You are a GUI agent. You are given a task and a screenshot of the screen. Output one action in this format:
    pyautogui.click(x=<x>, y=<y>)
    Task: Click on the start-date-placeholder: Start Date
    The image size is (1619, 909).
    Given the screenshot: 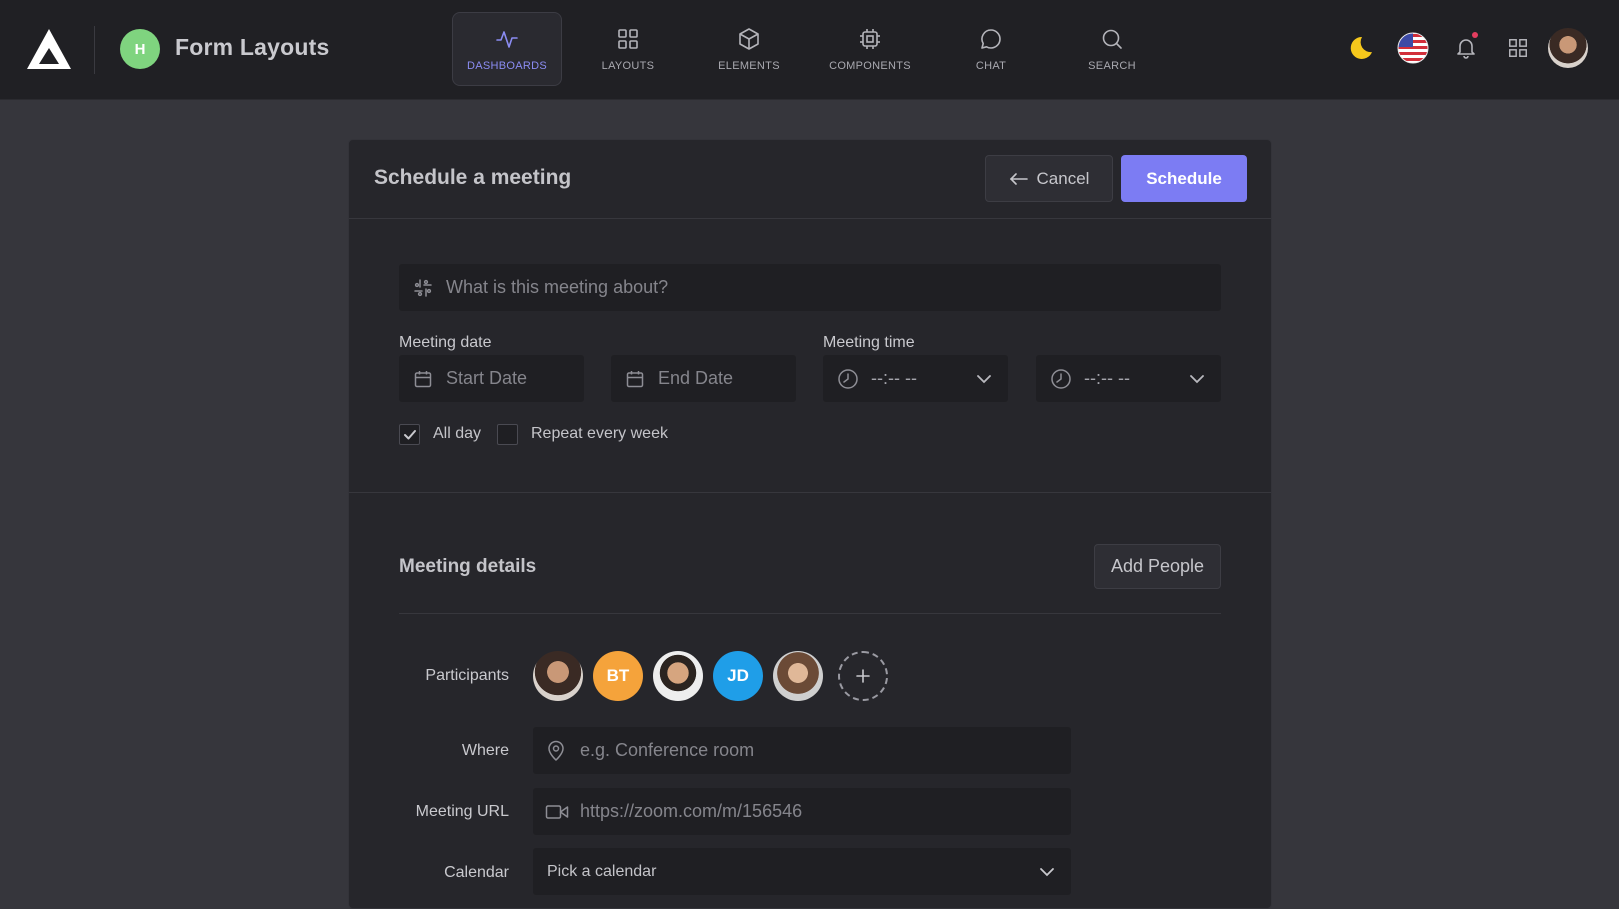 What is the action you would take?
    pyautogui.click(x=487, y=378)
    